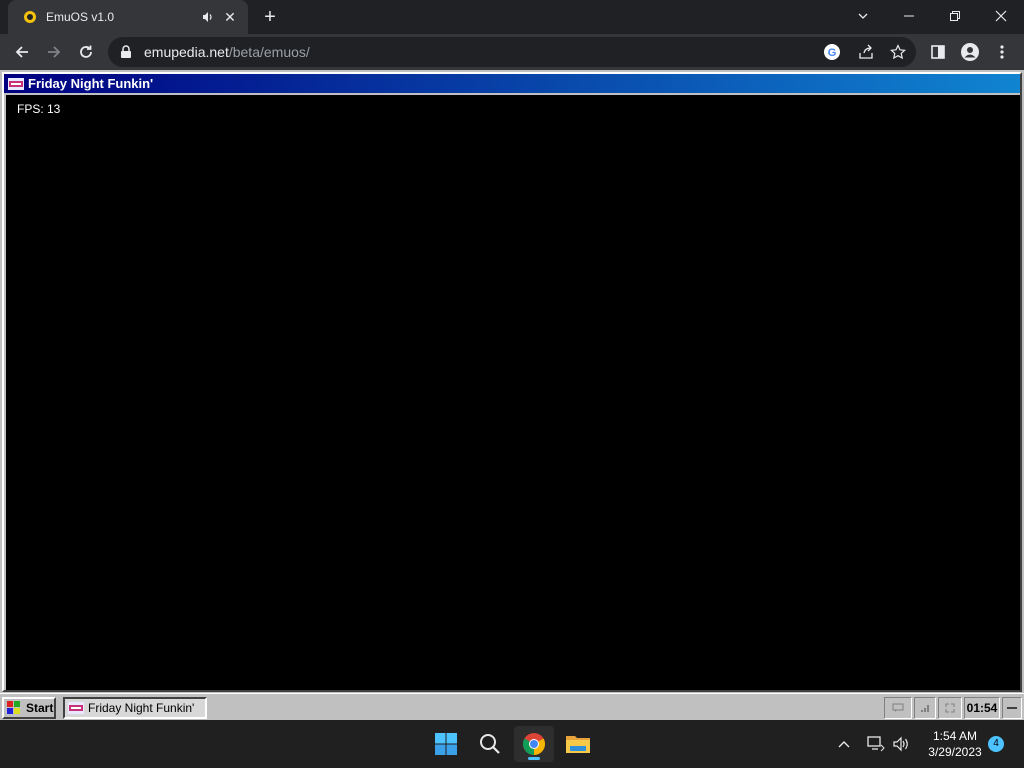 The height and width of the screenshot is (768, 1024). I want to click on notification-badge: 4, so click(996, 744).